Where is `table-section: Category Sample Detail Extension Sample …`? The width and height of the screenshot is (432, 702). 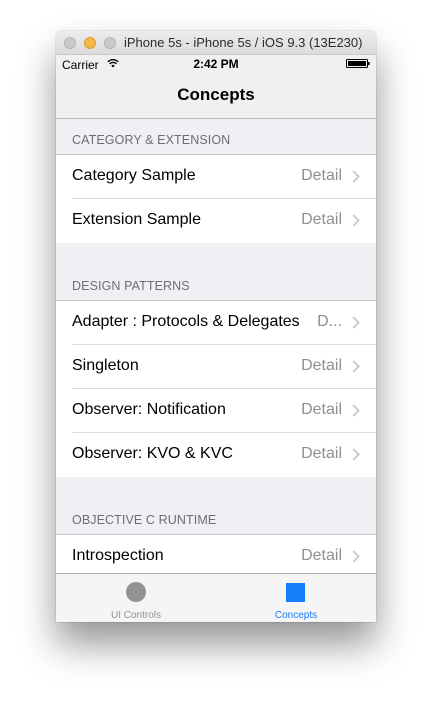
table-section: Category Sample Detail Extension Sample … is located at coordinates (216, 199).